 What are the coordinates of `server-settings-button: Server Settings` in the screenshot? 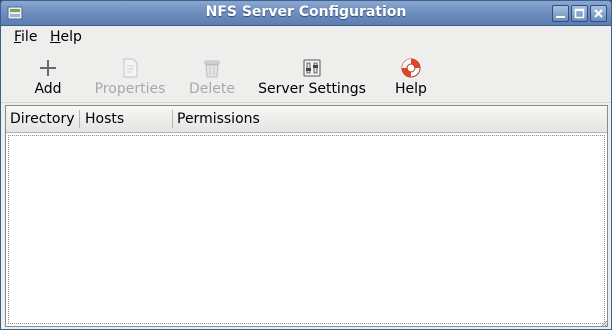 It's located at (312, 75).